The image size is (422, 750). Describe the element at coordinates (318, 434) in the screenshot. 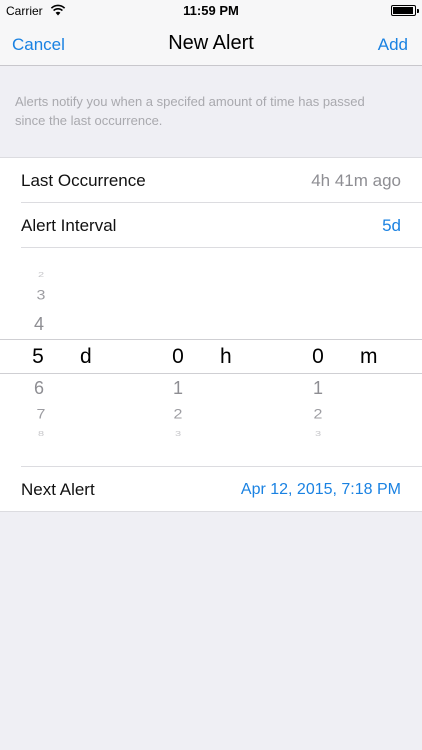

I see `picker-minute-option: 3` at that location.